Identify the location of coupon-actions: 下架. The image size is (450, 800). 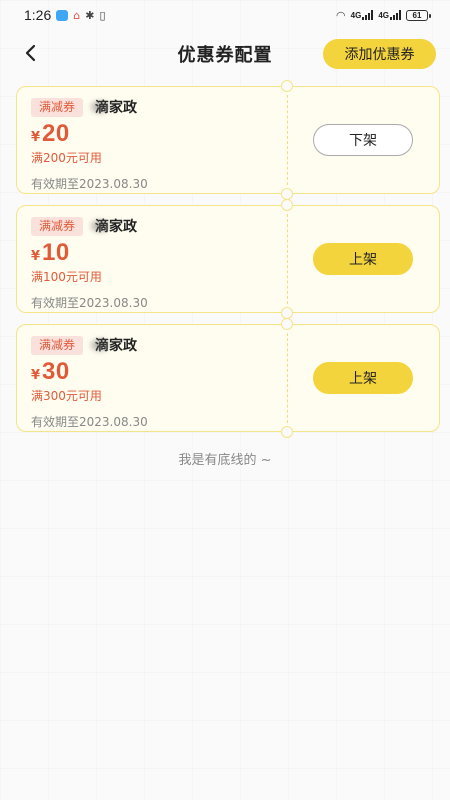
(363, 140).